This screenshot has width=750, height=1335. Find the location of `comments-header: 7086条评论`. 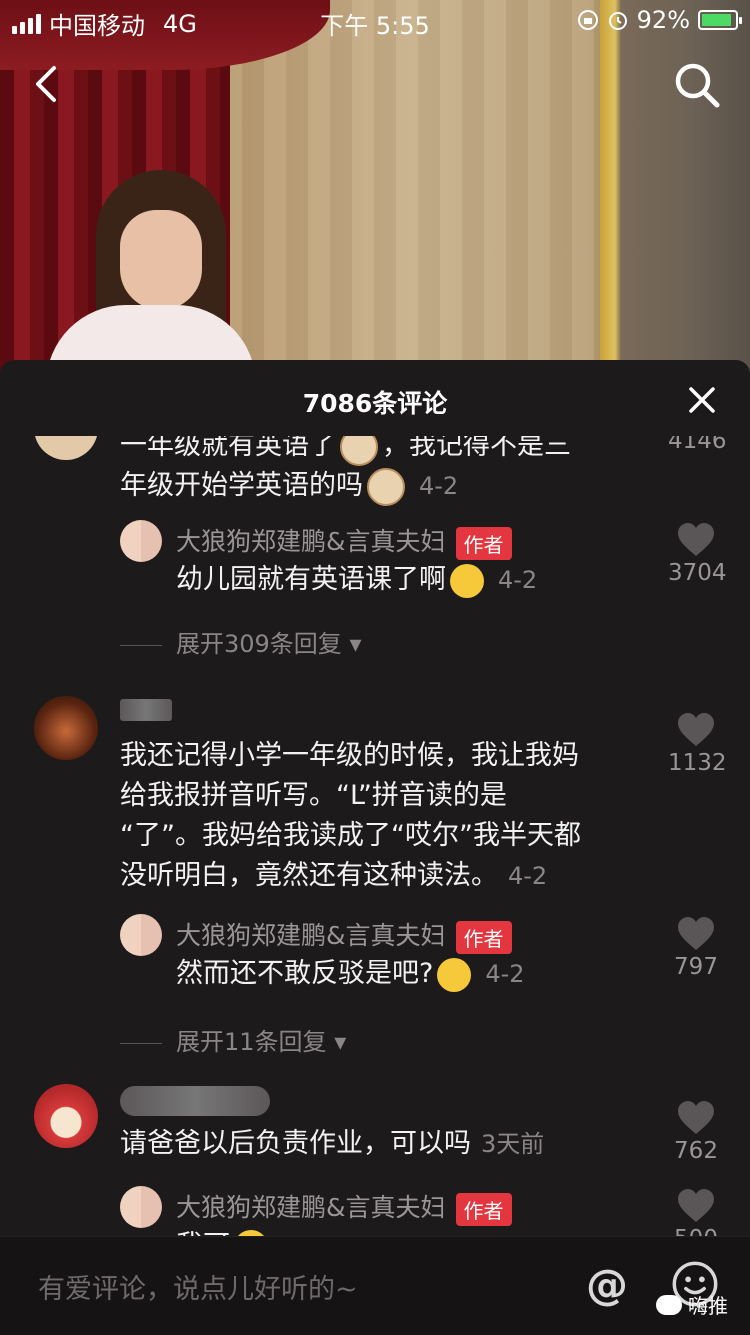

comments-header: 7086条评论 is located at coordinates (375, 400).